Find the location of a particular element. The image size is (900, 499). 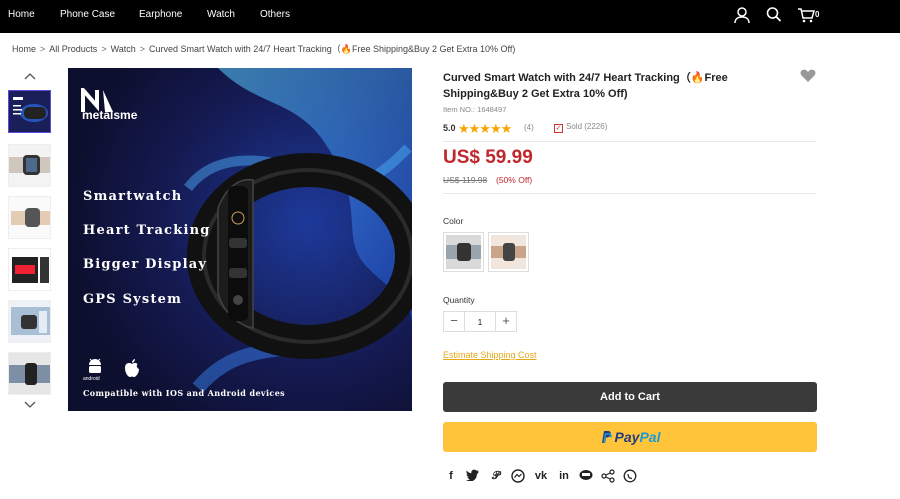

paypal-icon is located at coordinates (606, 437).